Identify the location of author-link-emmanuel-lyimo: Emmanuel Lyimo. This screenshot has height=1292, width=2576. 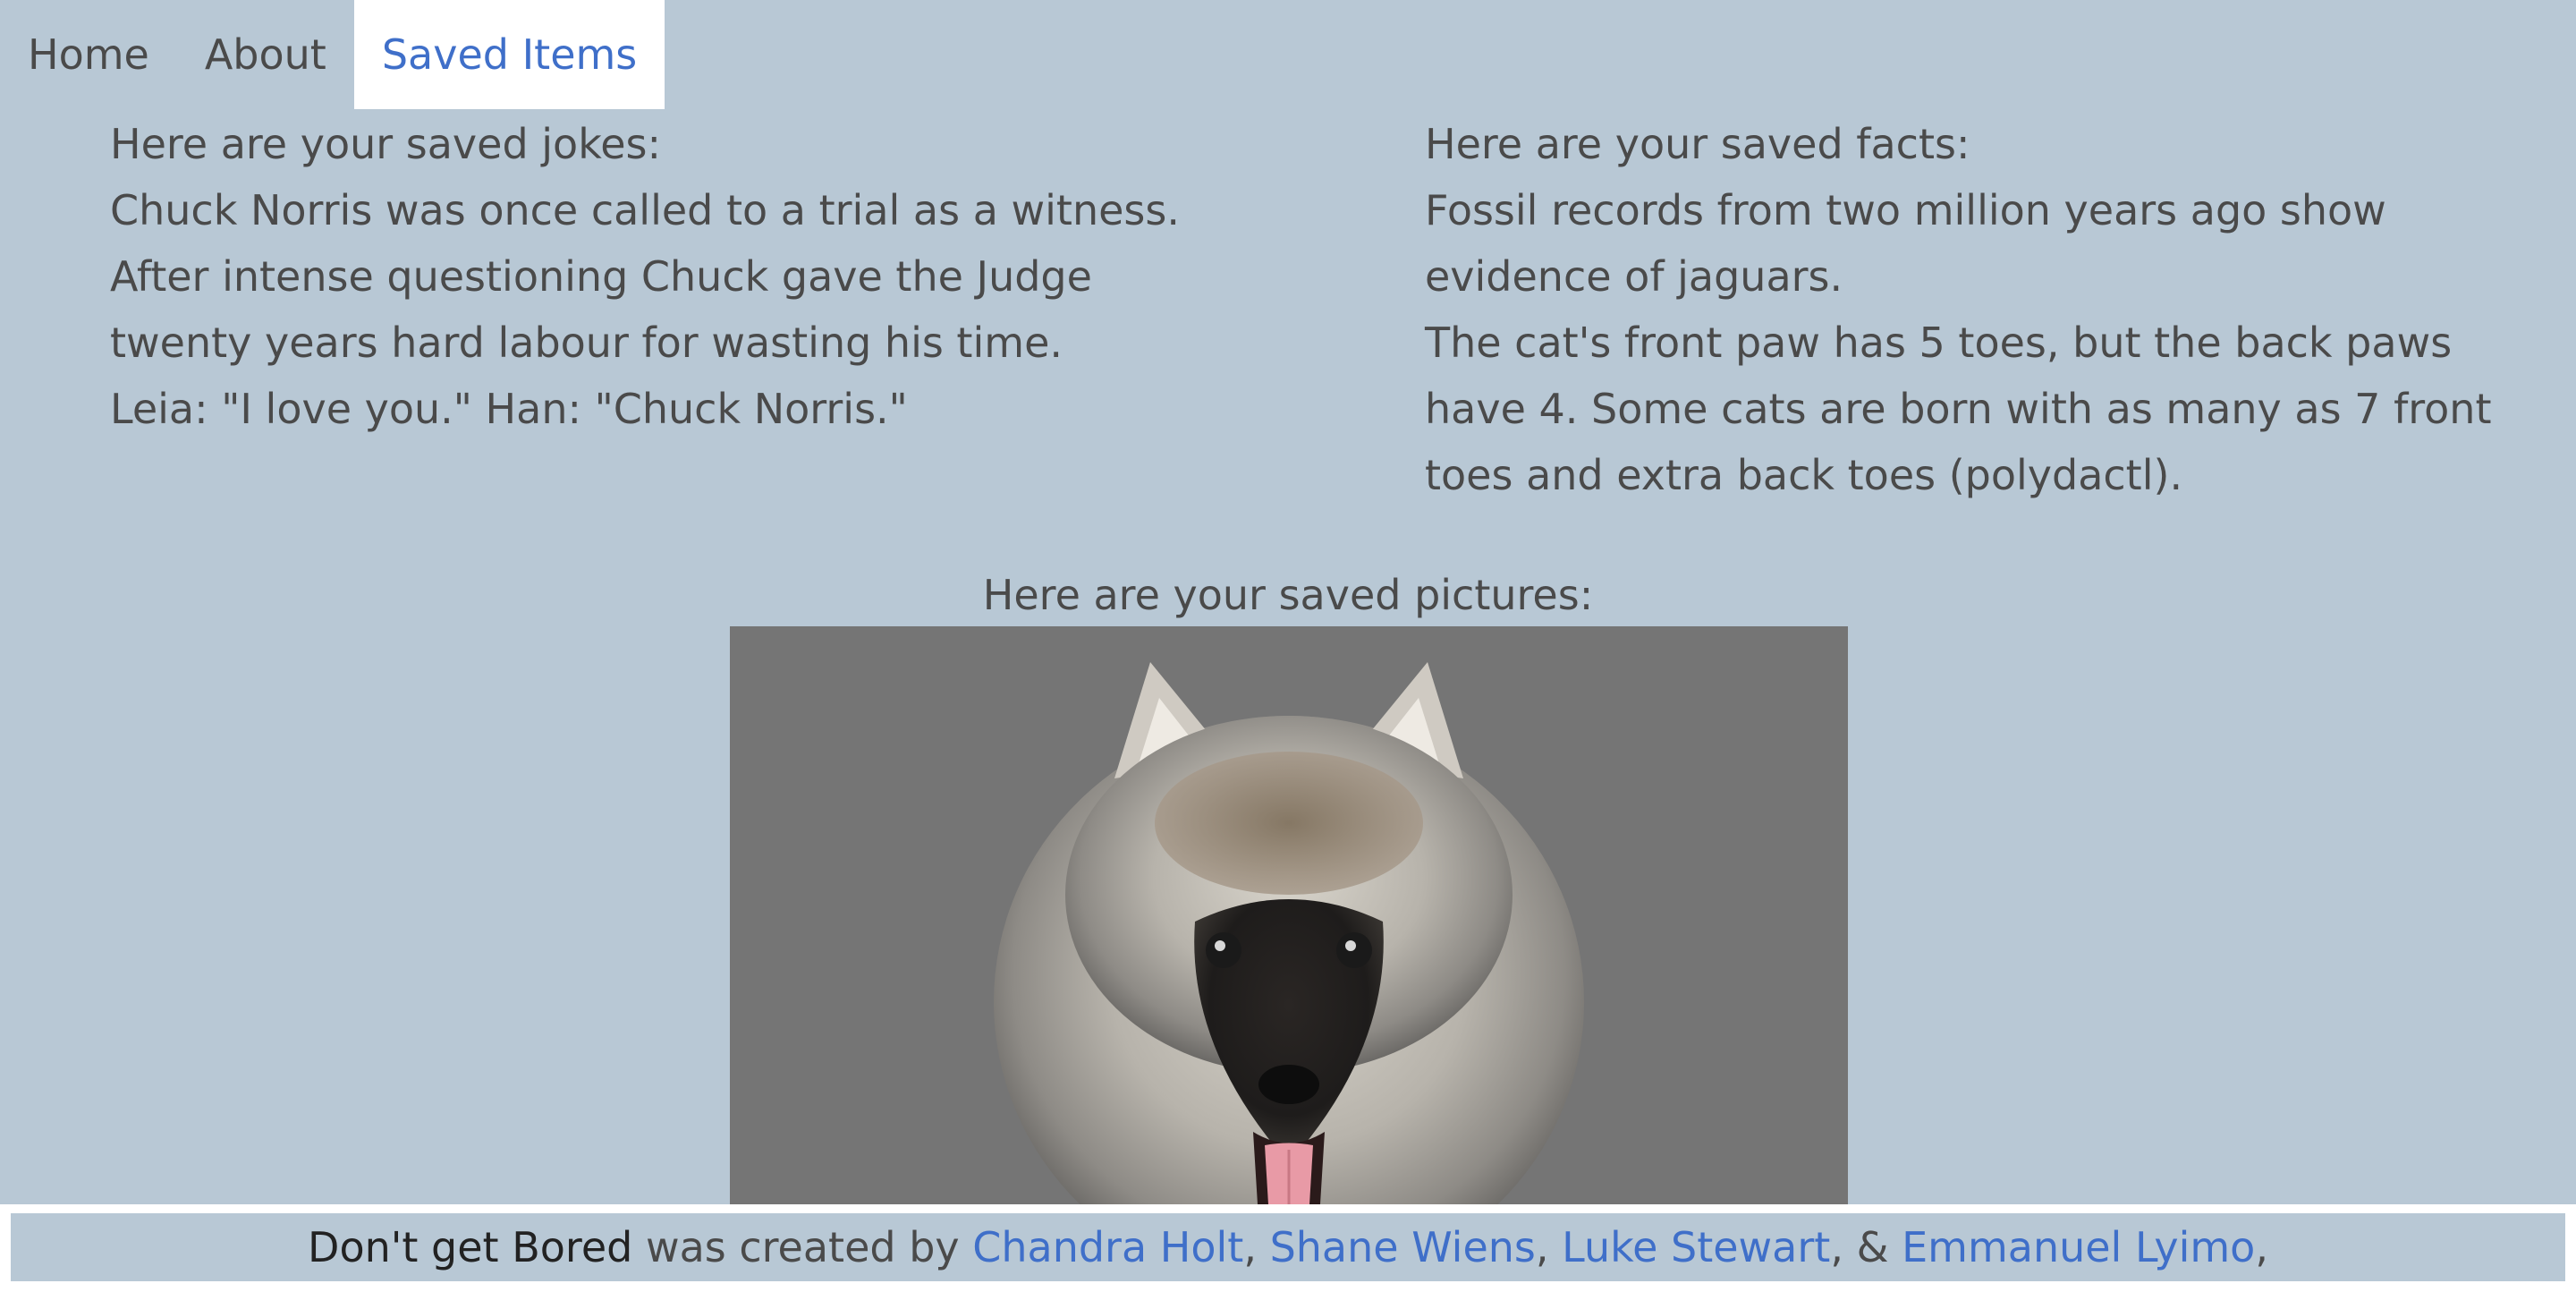
(2078, 1247).